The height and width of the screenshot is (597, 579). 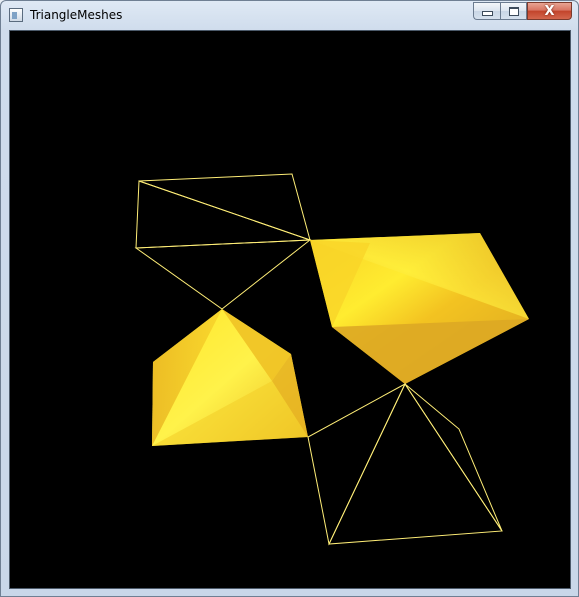 I want to click on window-title: TriangleMeshes, so click(x=76, y=15).